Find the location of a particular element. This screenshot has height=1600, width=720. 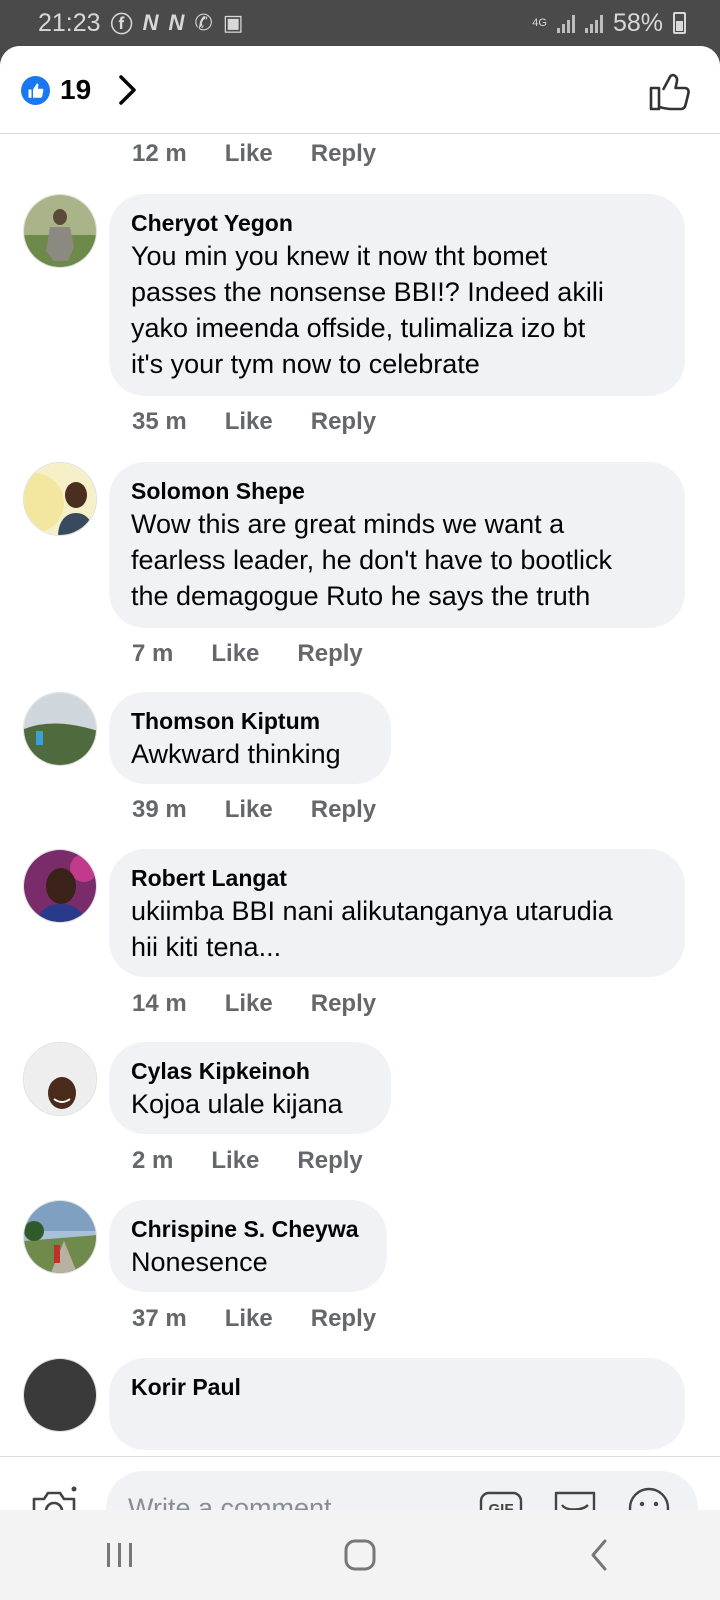

recents-icon is located at coordinates (120, 1555).